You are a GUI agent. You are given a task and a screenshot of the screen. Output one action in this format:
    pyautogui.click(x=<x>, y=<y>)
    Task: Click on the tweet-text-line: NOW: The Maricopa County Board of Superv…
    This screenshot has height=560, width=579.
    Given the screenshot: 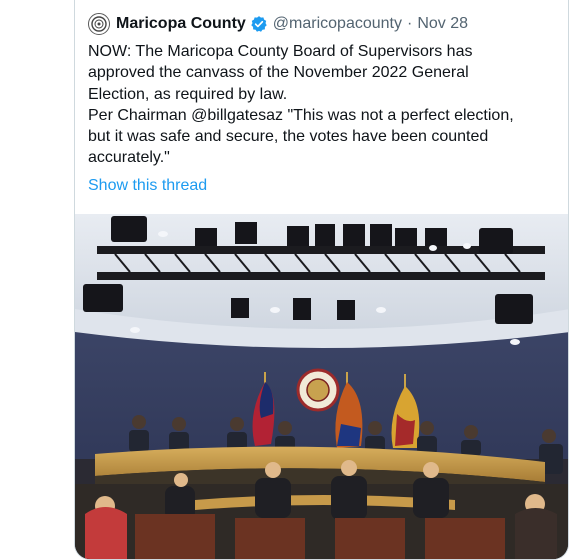 What is the action you would take?
    pyautogui.click(x=280, y=51)
    